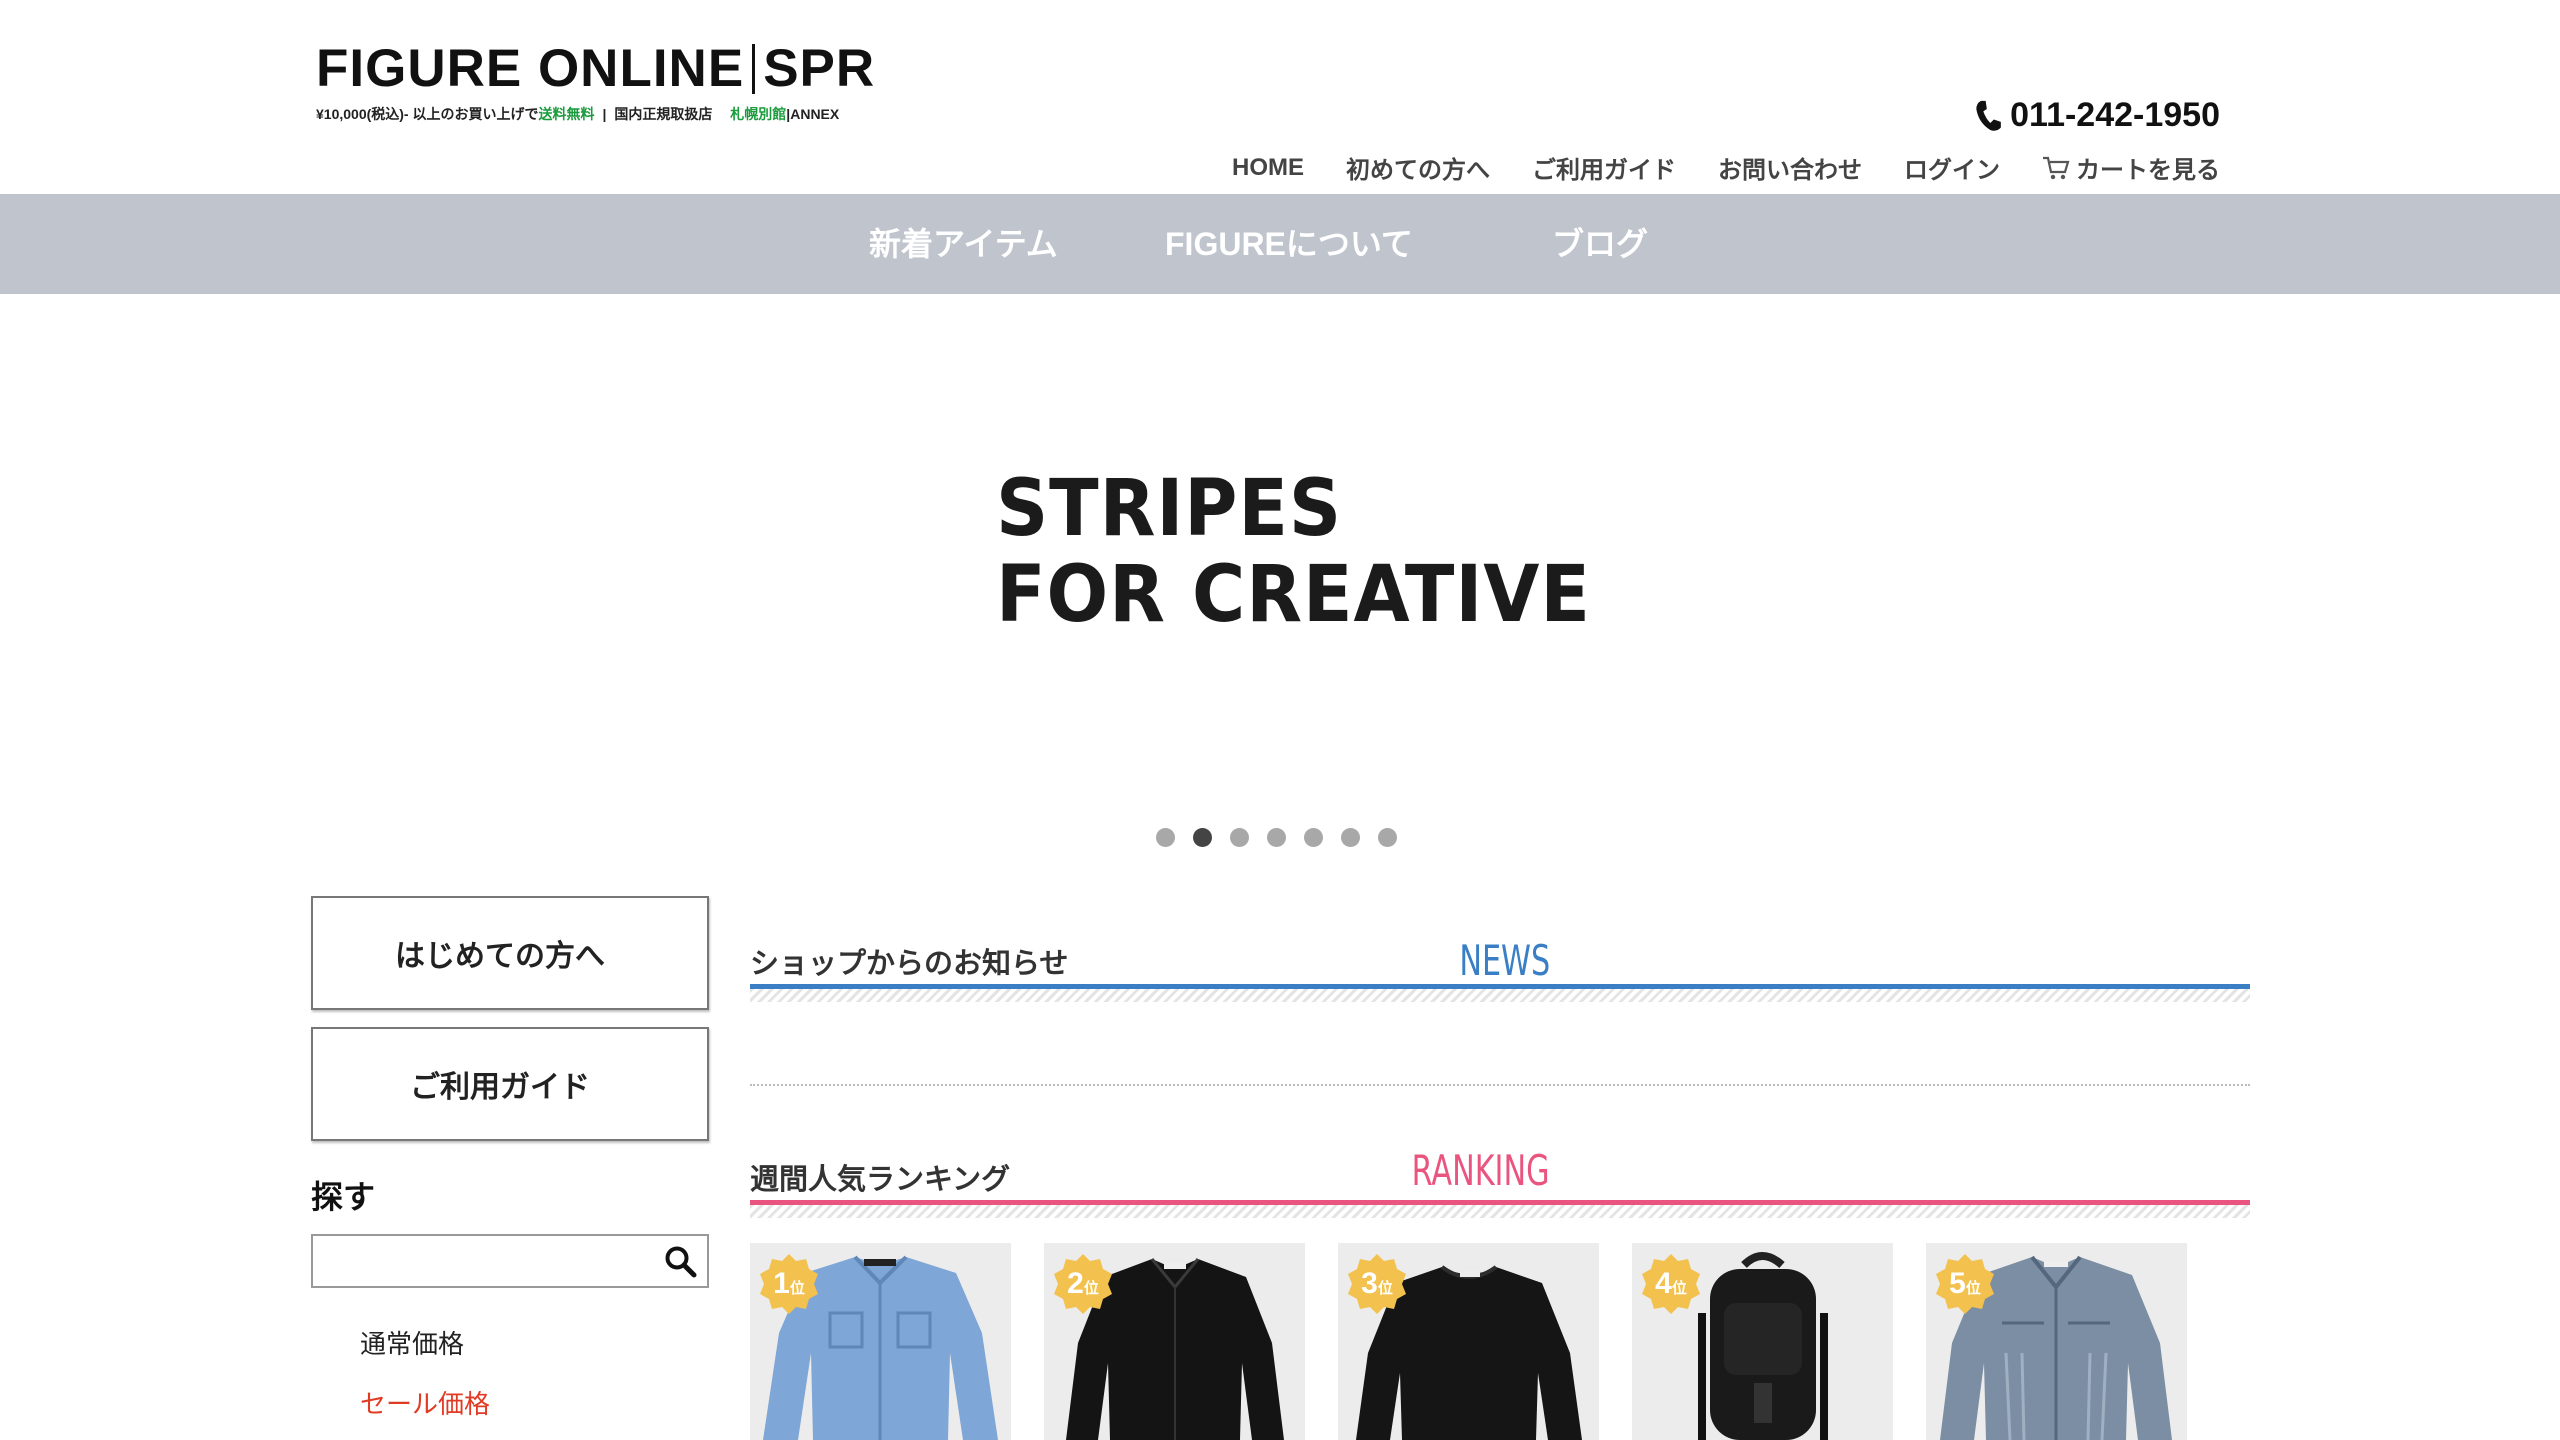  What do you see at coordinates (781, 1283) in the screenshot?
I see `rank-number: 1` at bounding box center [781, 1283].